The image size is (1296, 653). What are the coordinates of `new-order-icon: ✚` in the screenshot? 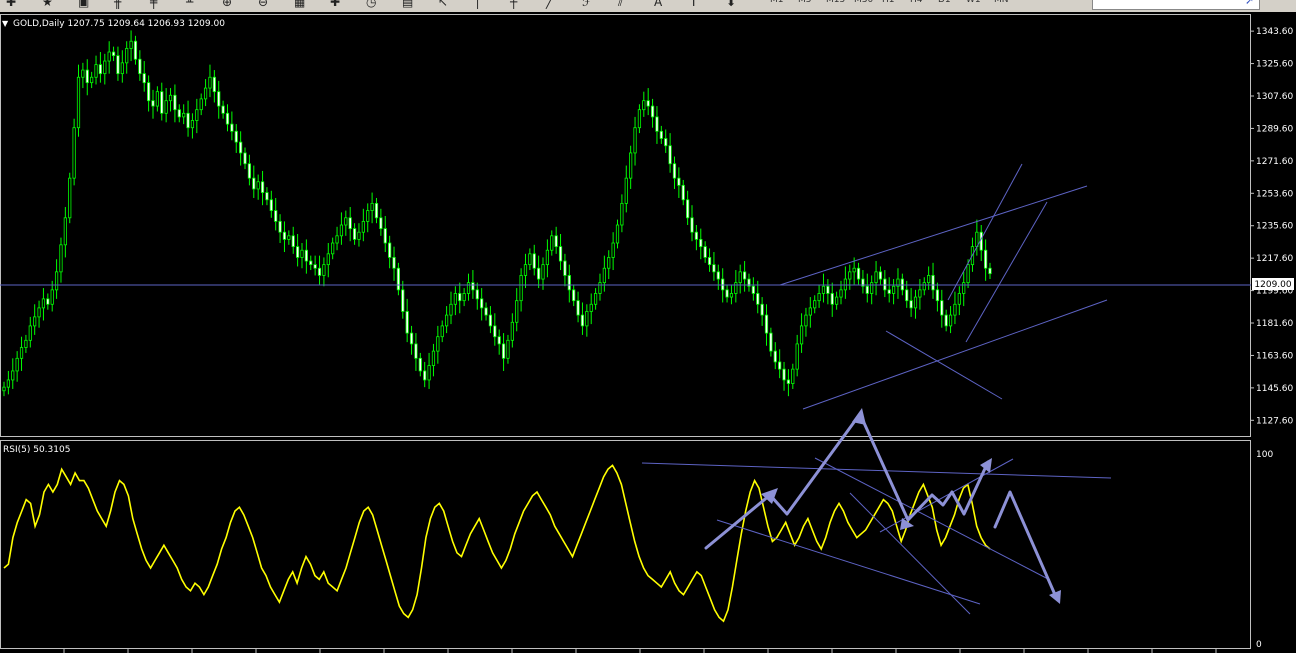 It's located at (11, 5).